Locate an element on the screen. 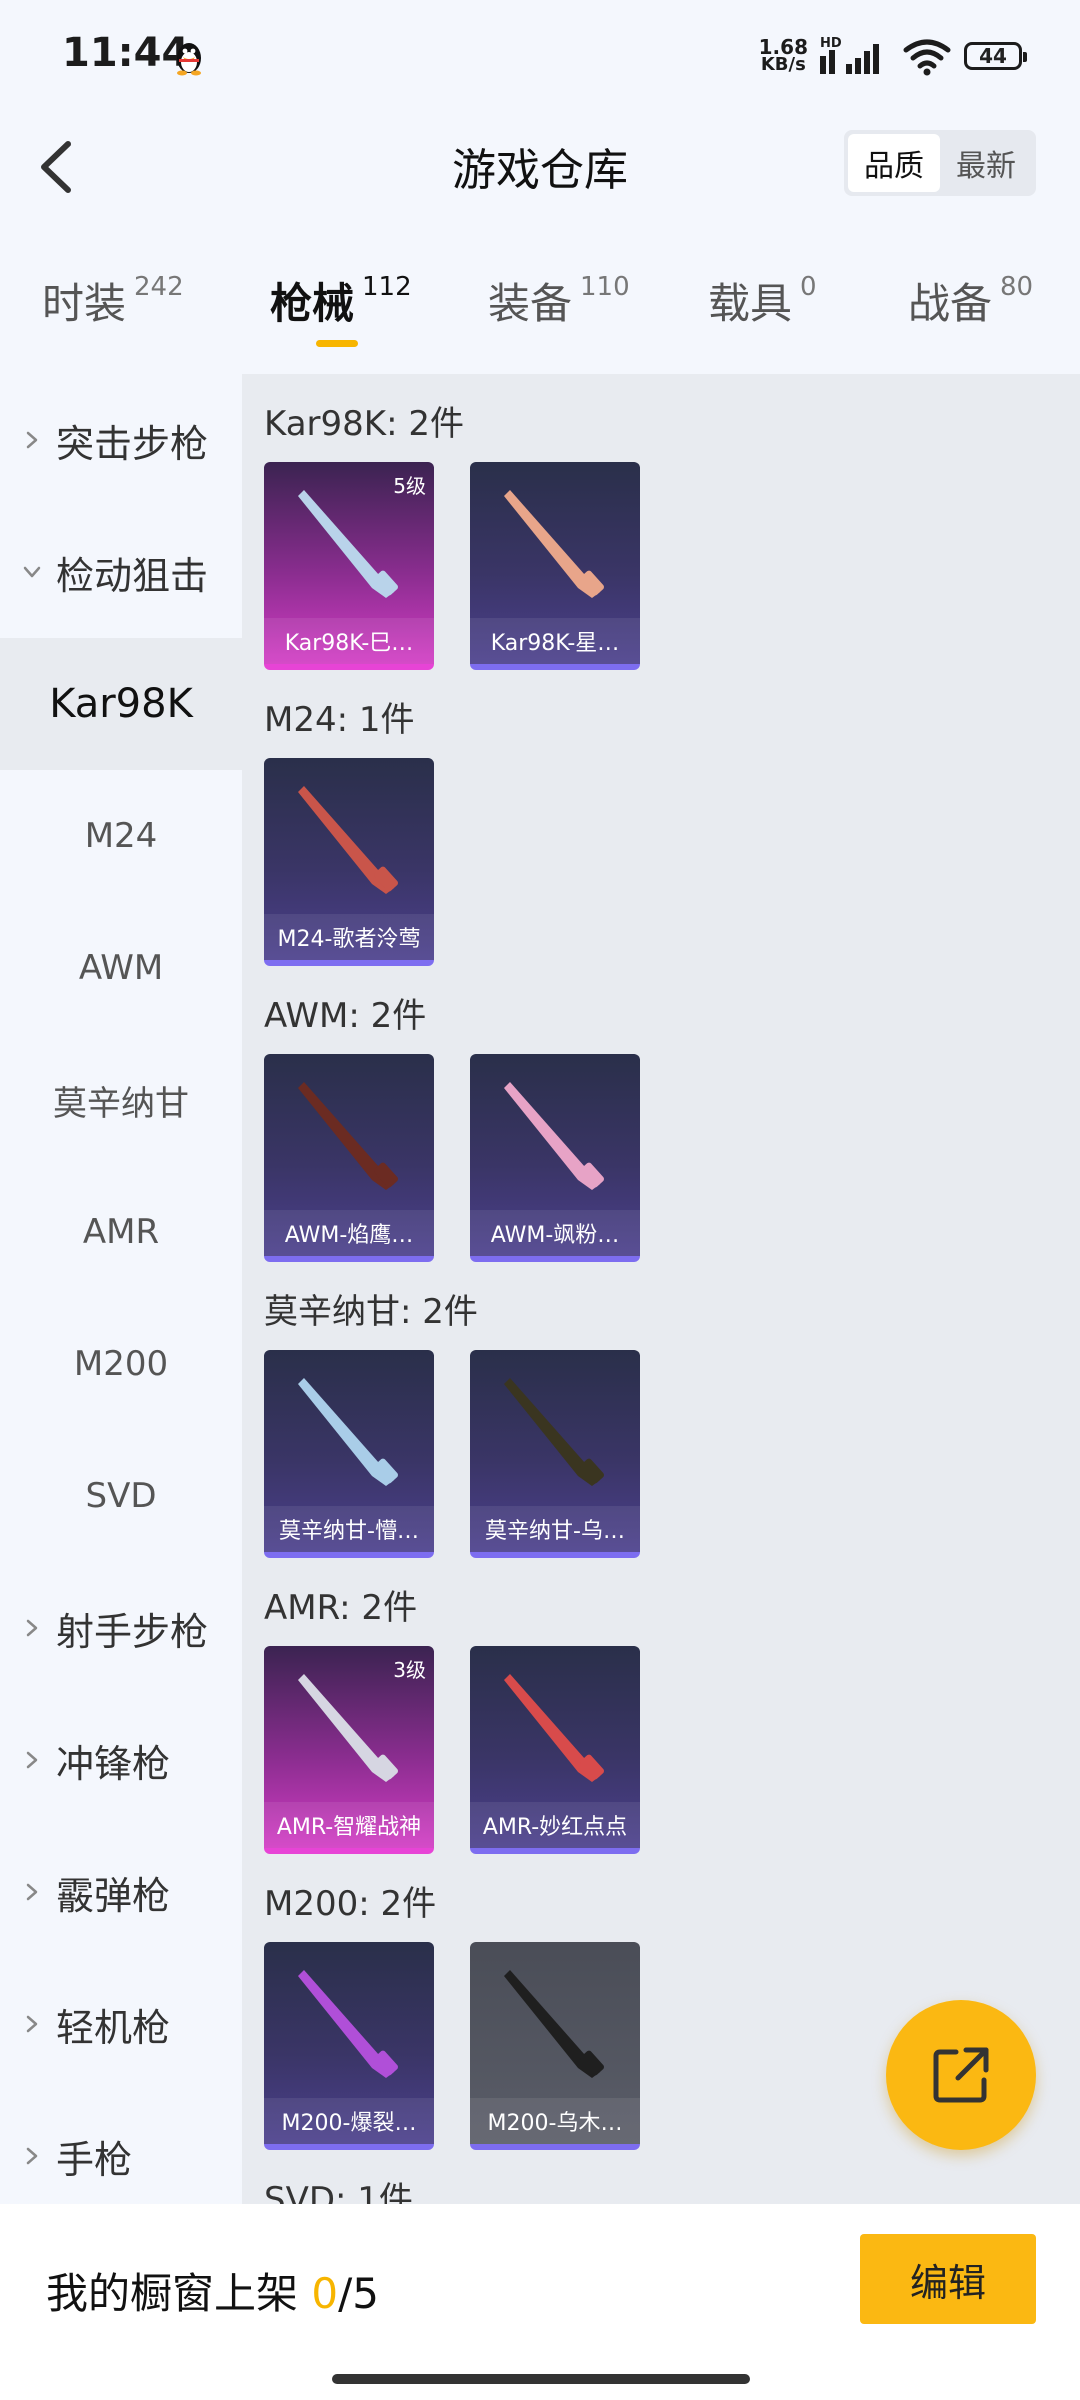 The width and height of the screenshot is (1080, 2400). home-indicator is located at coordinates (541, 2379).